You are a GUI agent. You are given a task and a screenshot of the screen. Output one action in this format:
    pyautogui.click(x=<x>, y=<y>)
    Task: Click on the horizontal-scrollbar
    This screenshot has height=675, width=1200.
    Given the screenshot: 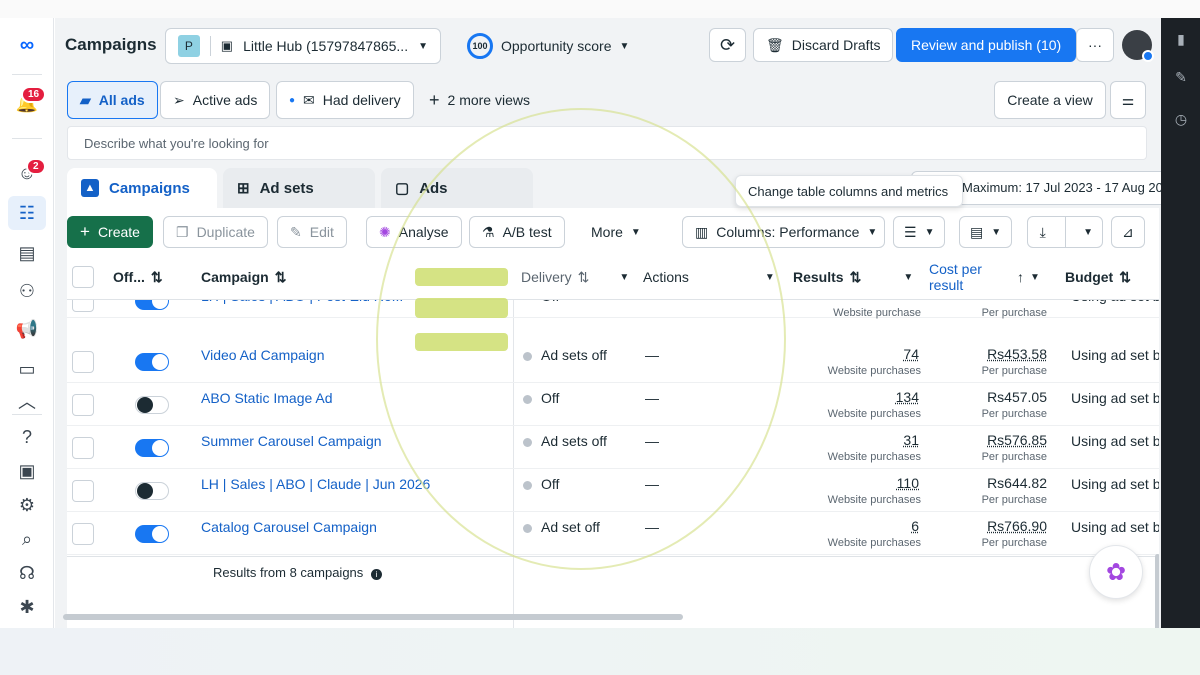 What is the action you would take?
    pyautogui.click(x=373, y=617)
    